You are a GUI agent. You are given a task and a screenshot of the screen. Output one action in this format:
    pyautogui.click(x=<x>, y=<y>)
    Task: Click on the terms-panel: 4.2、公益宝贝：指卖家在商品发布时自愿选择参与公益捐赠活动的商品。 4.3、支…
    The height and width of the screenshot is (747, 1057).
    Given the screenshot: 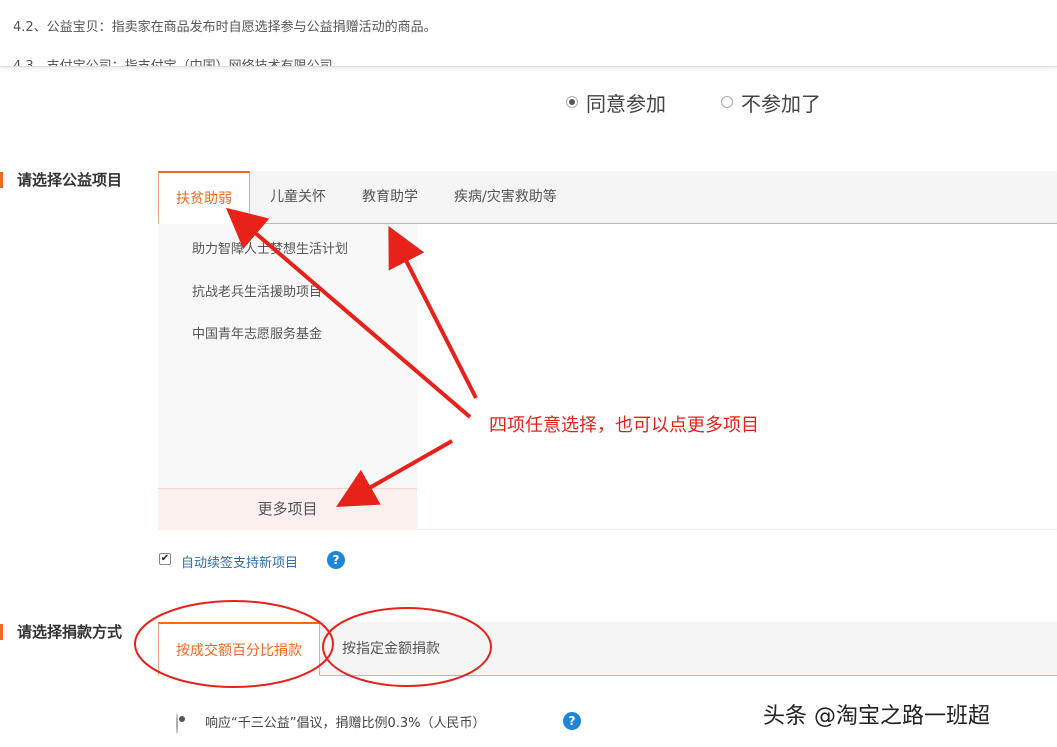 What is the action you would take?
    pyautogui.click(x=528, y=33)
    